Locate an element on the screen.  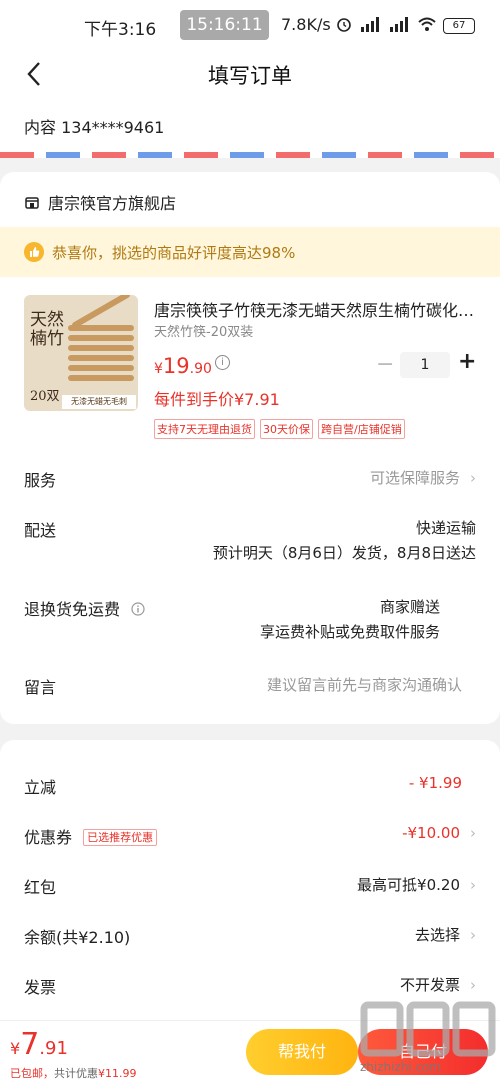
shop-row: 唐宗筷官方旗舰店 is located at coordinates (100, 202).